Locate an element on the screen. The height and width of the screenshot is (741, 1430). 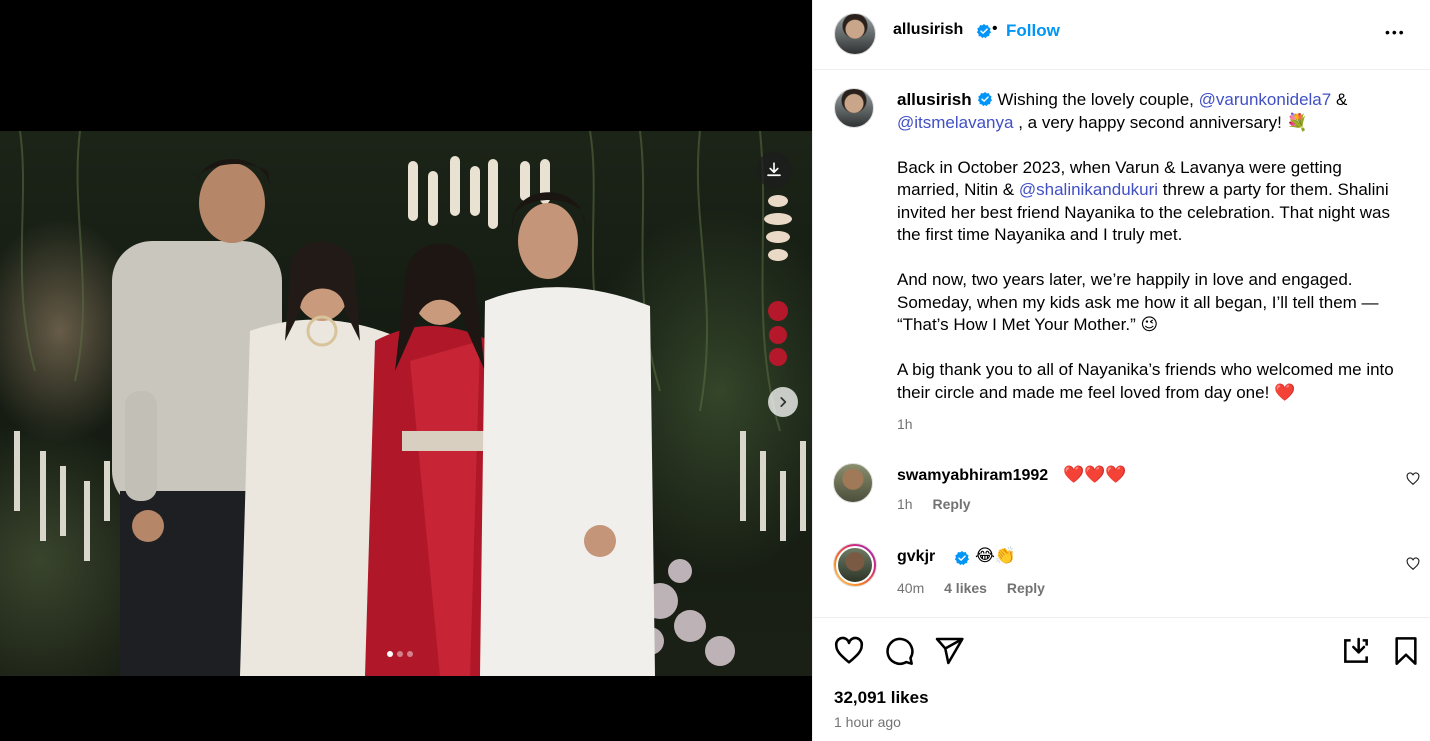
more-options-button: ••• is located at coordinates (1395, 30).